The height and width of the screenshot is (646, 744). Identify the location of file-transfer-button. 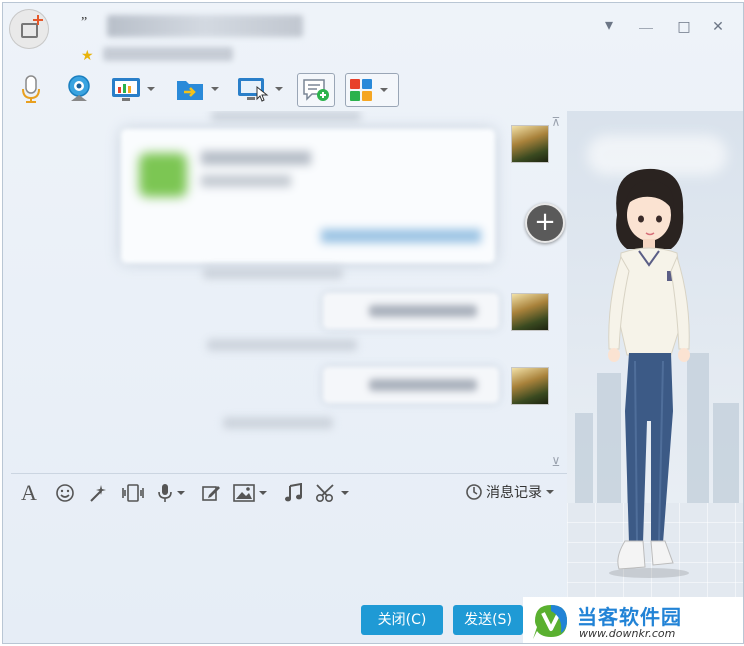
(197, 89).